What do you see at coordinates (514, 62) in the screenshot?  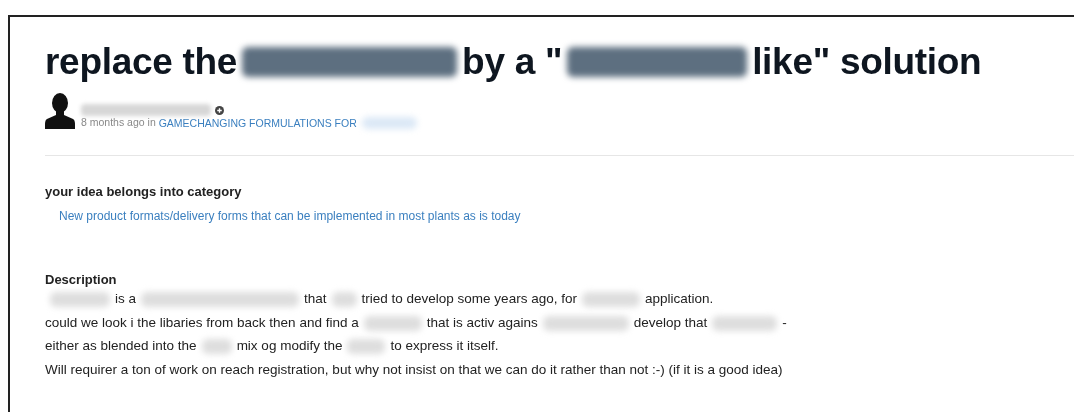 I see `idea-title: replace the by a " like" solution` at bounding box center [514, 62].